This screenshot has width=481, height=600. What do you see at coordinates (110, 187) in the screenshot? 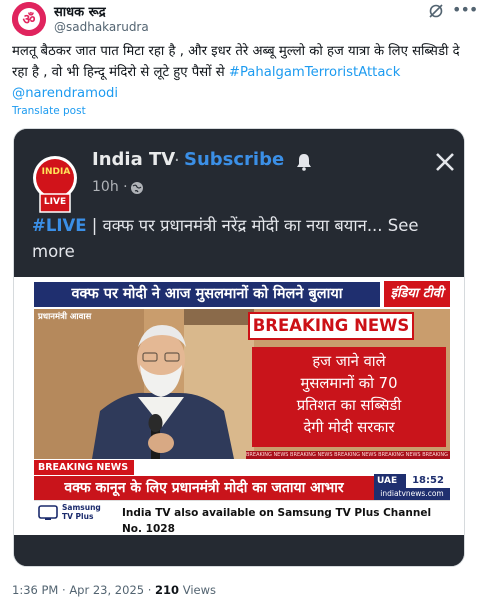
I see `post-age: 10h ·` at bounding box center [110, 187].